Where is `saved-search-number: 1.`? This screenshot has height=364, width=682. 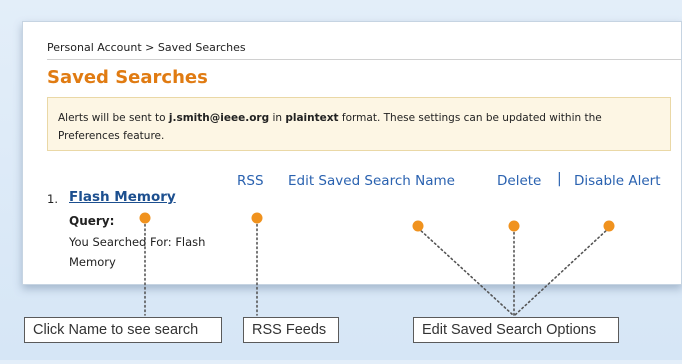 saved-search-number: 1. is located at coordinates (52, 199).